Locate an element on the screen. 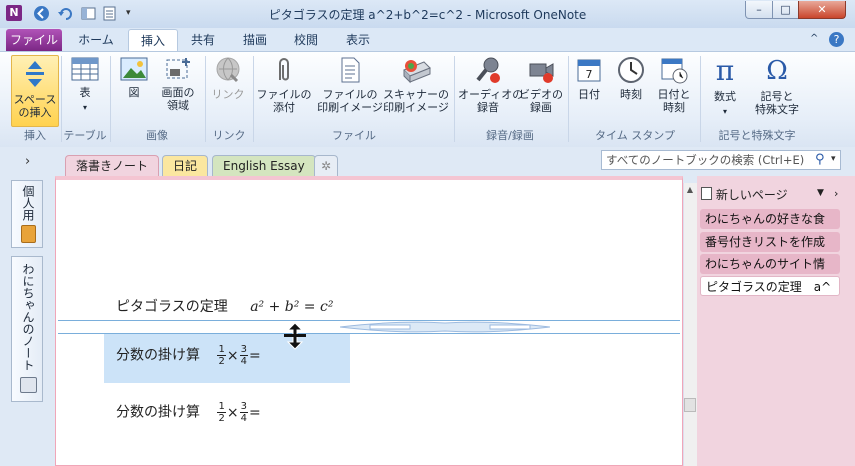 This screenshot has height=466, width=855. screen-clipping-button: 画面の 領域 is located at coordinates (178, 84).